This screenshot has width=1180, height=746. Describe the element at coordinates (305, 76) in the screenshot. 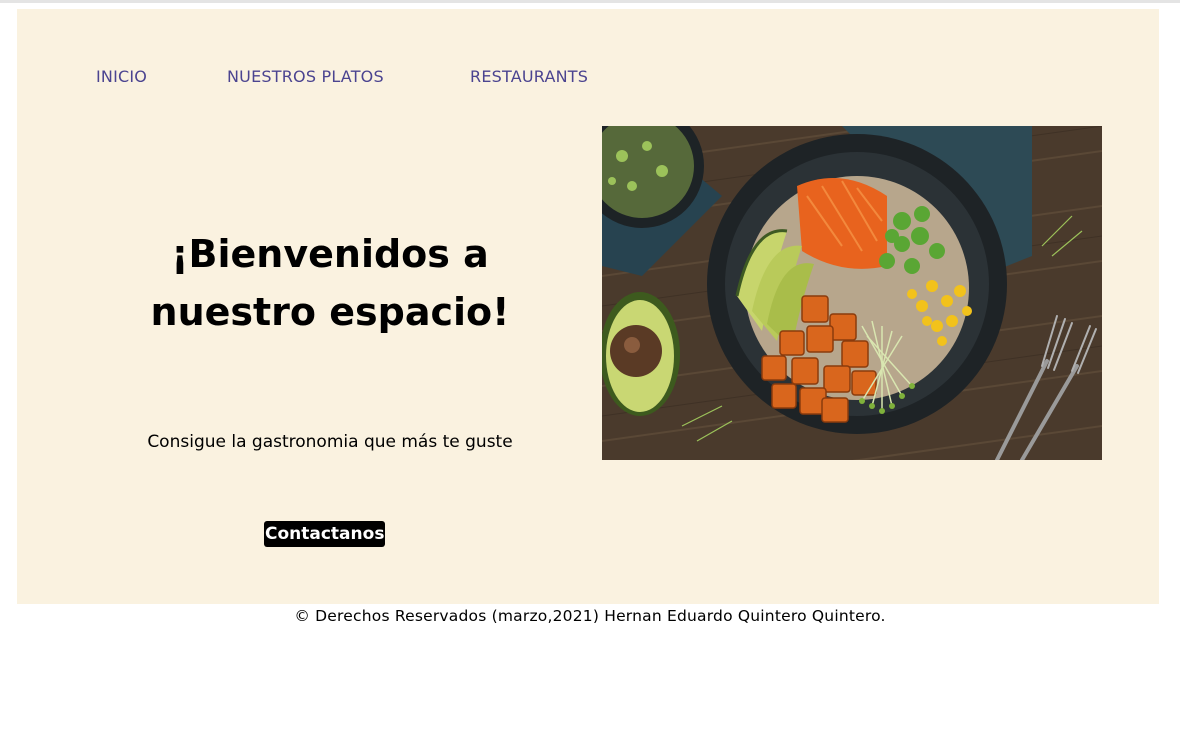

I see `nav-link-nuestros-platos: NUESTROS PLATOS` at that location.